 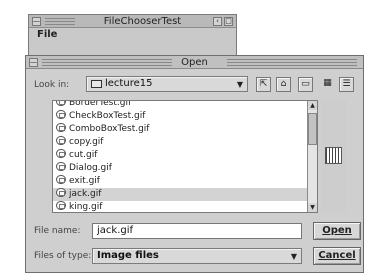 I want to click on preview-panel, so click(x=334, y=156).